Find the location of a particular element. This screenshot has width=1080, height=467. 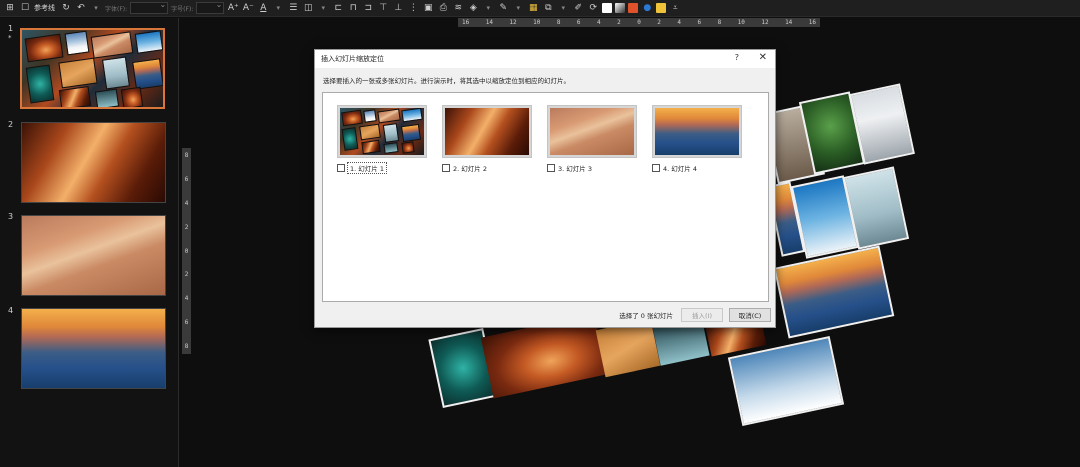

ruler-tick: 4 is located at coordinates (599, 22).